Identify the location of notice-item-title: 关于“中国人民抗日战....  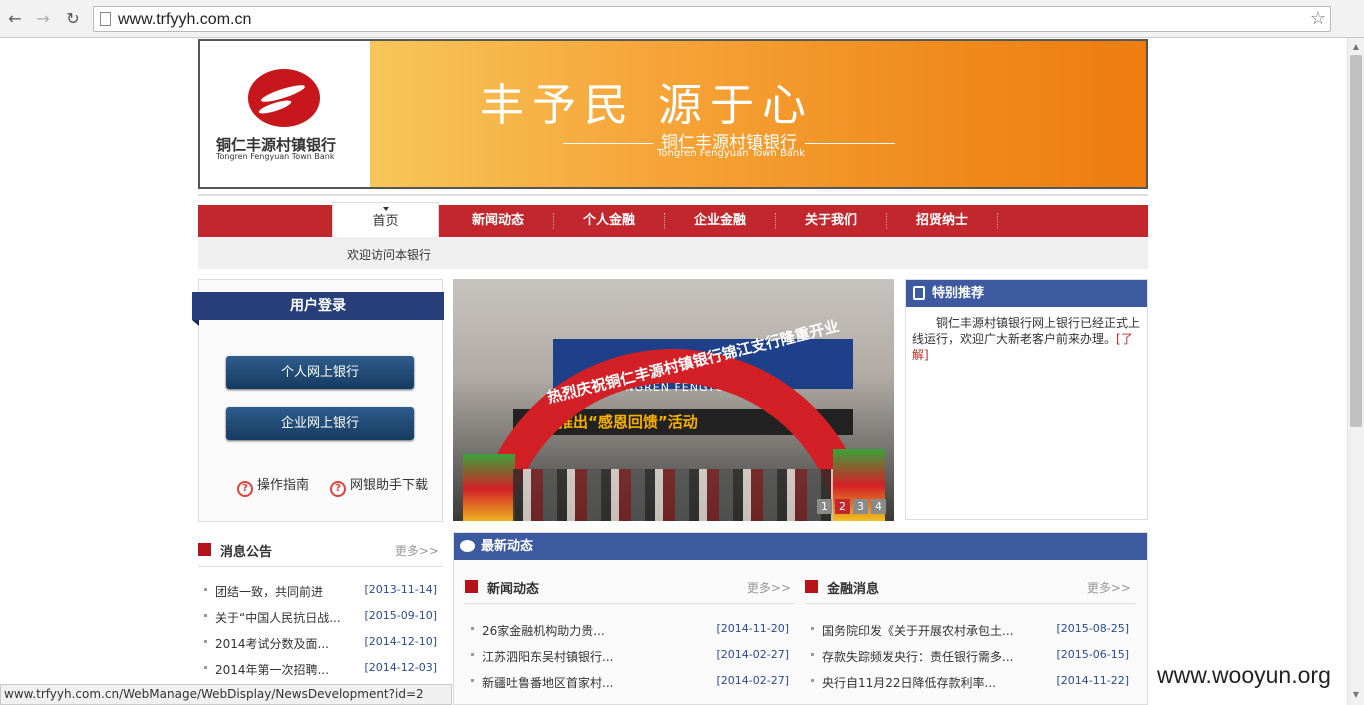
(278, 617).